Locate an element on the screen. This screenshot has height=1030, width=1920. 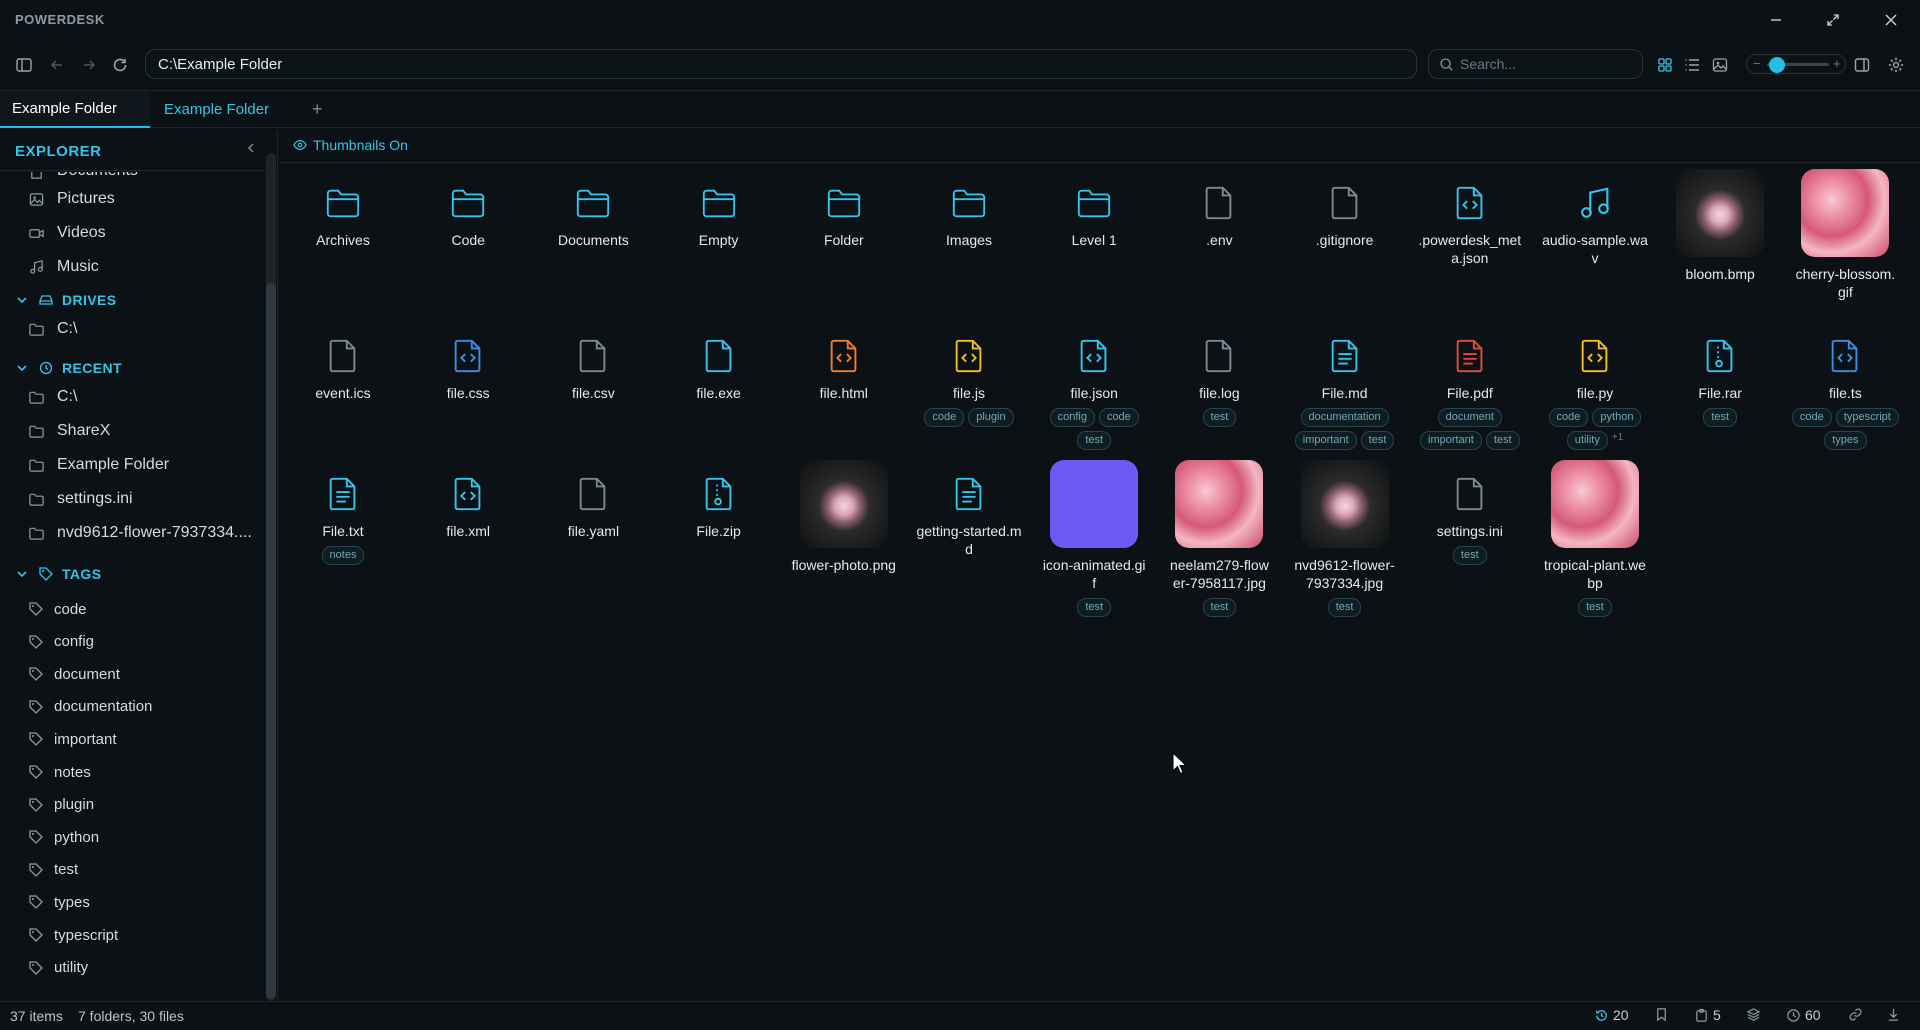
file-item: Archives is located at coordinates (343, 209).